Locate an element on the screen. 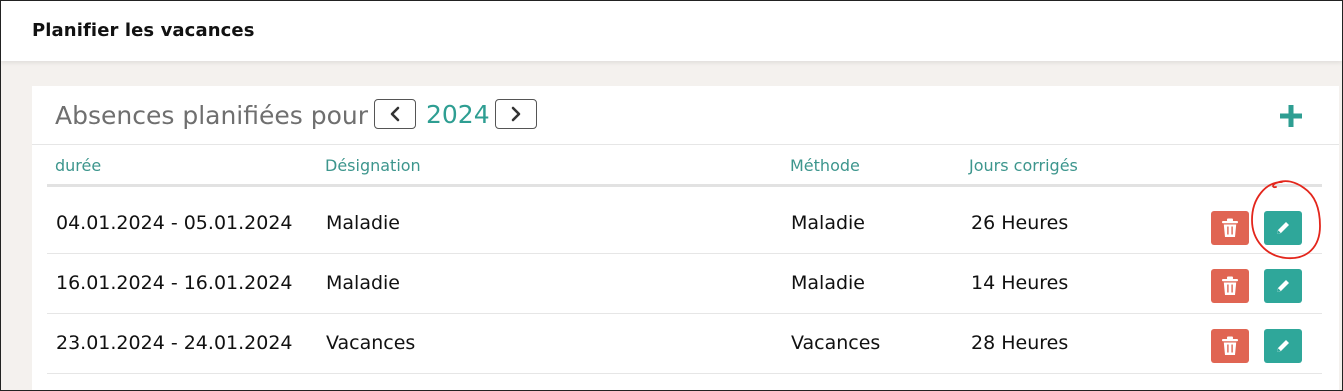 The height and width of the screenshot is (391, 1343). cell-designation: Vacances is located at coordinates (371, 343).